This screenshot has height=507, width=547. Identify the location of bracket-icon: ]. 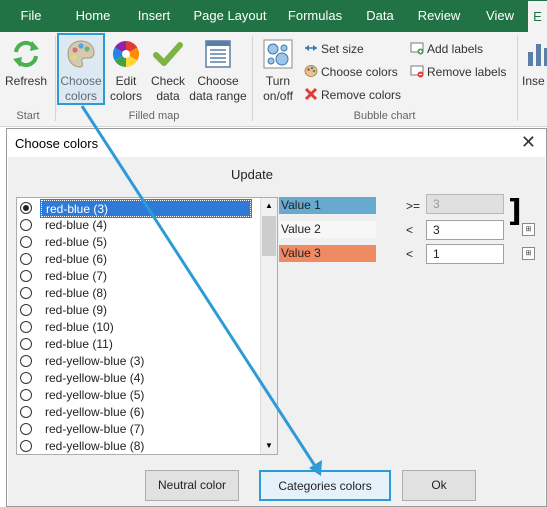
(515, 211).